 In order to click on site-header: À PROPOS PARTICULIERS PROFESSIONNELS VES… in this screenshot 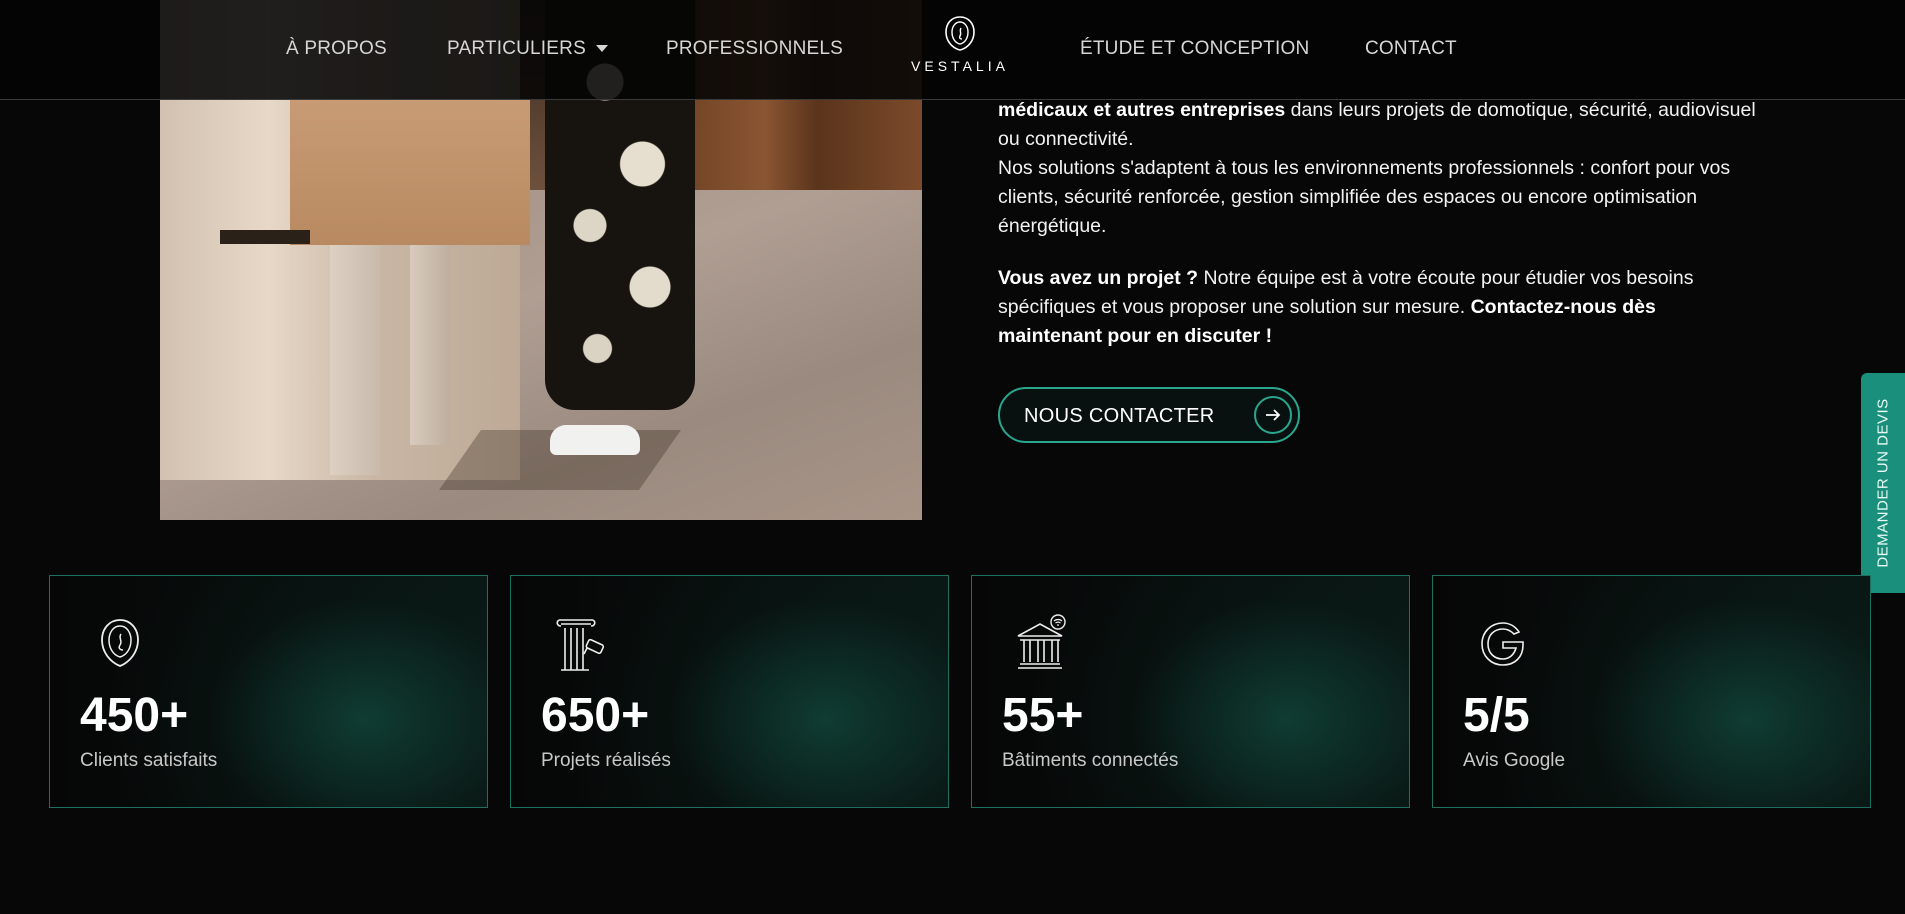, I will do `click(952, 50)`.